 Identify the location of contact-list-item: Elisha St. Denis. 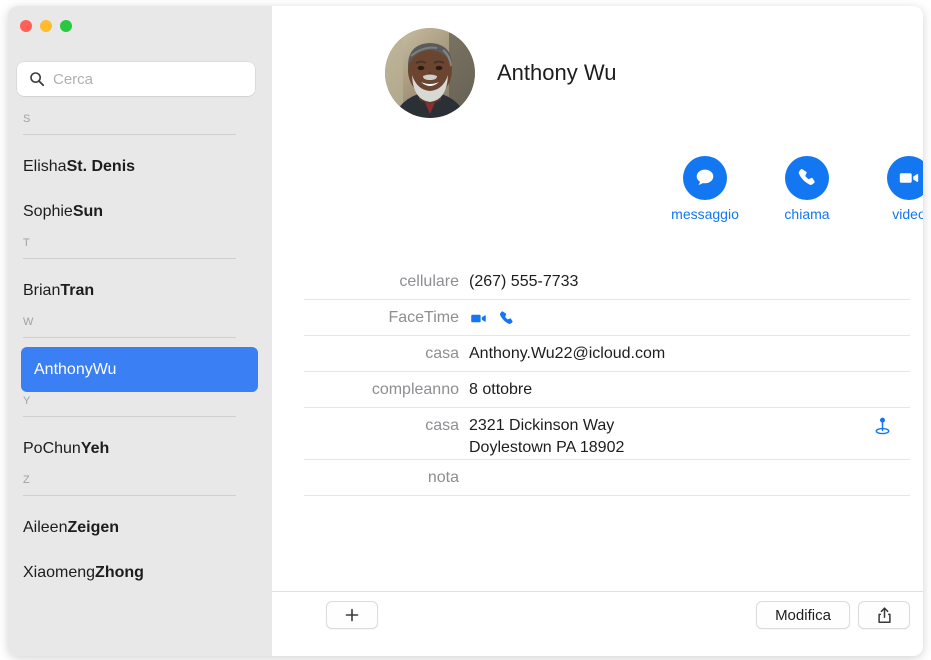
(133, 166).